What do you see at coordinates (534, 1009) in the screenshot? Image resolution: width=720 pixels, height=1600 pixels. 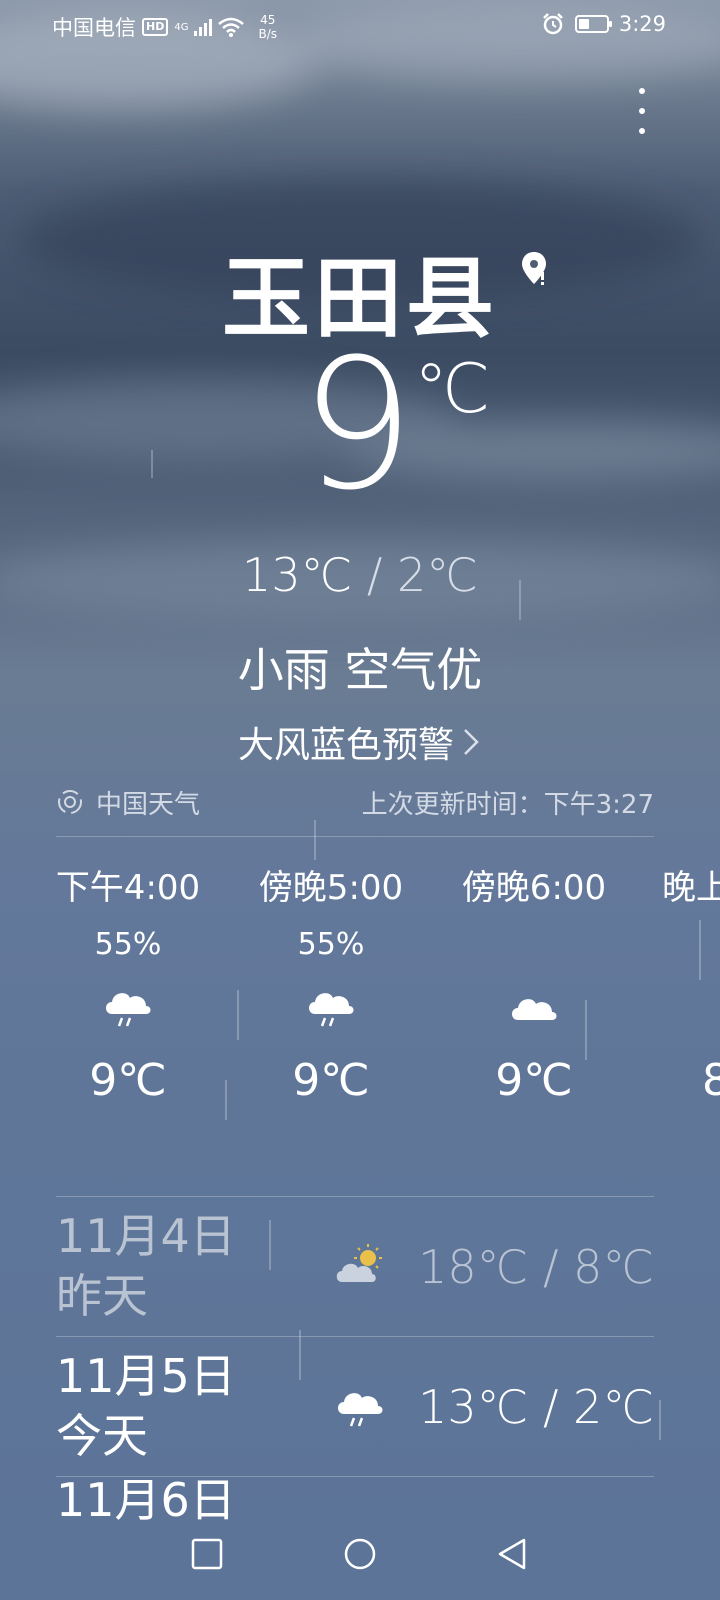 I see `cloud-icon` at bounding box center [534, 1009].